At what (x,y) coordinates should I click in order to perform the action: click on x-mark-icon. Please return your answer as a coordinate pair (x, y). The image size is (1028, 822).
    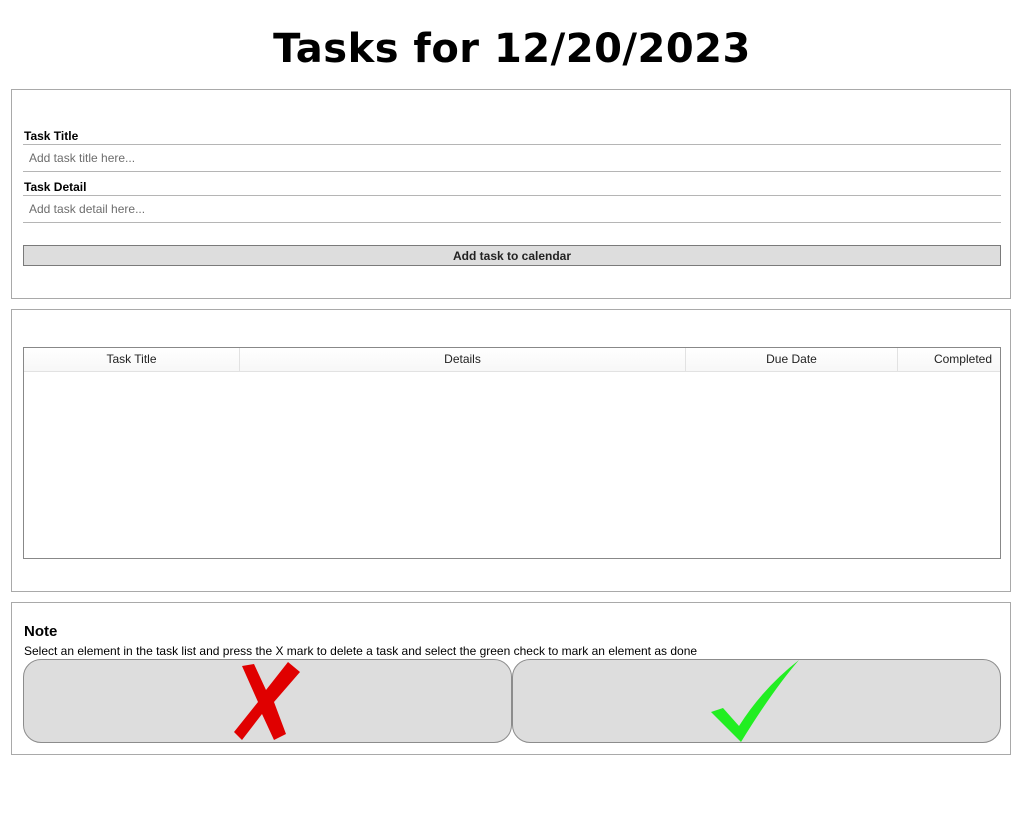
    Looking at the image, I should click on (267, 701).